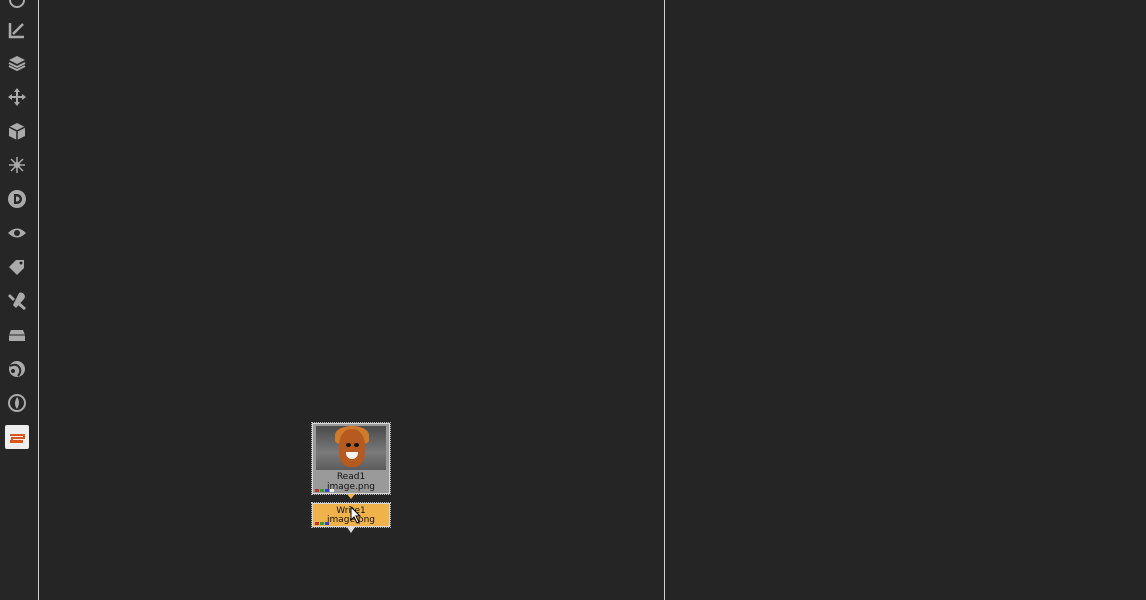  I want to click on write-node-output-arrow, so click(351, 530).